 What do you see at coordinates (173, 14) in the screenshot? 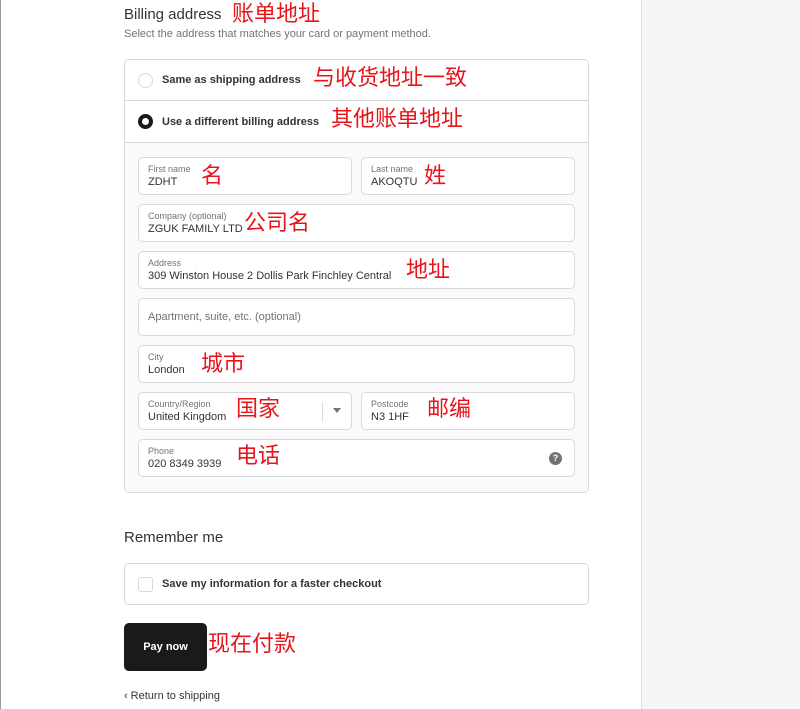
I see `billing-address-title: Billing address` at bounding box center [173, 14].